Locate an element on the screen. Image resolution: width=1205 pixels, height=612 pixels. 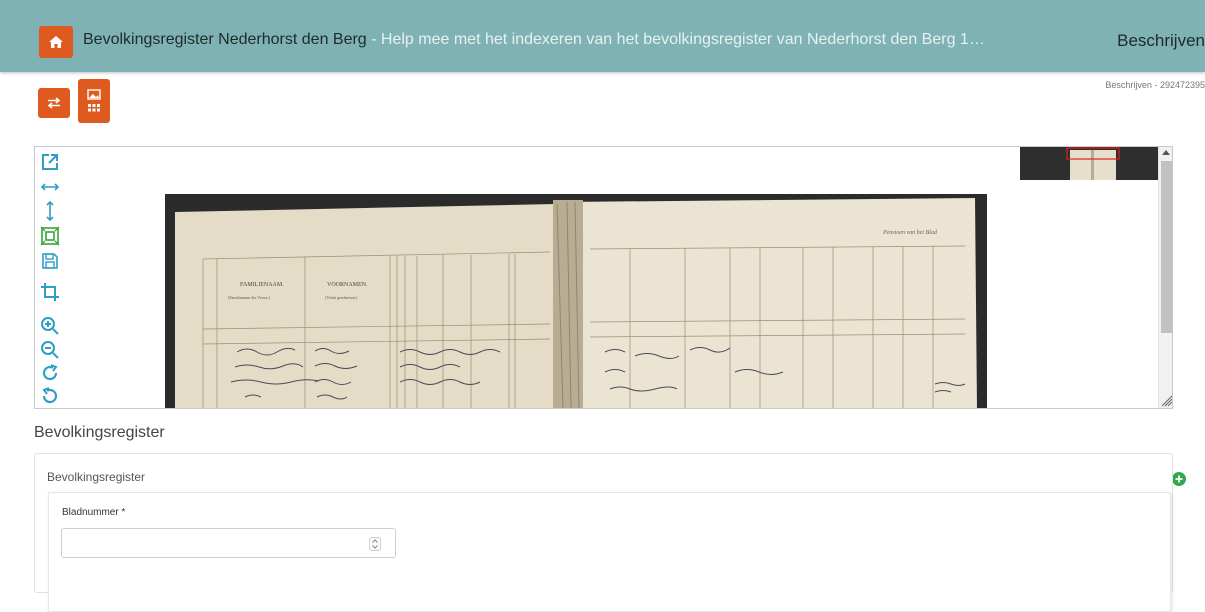
rotate-right-button is located at coordinates (50, 373).